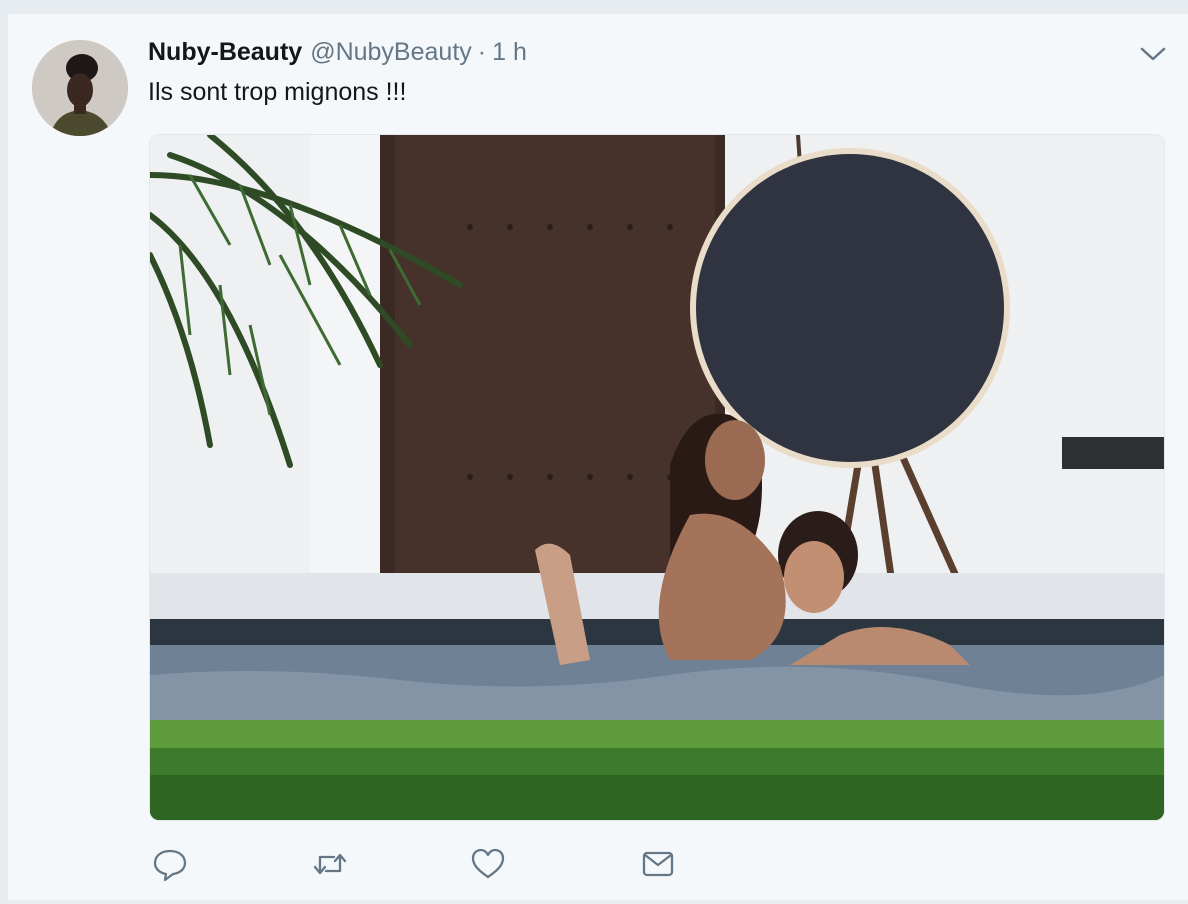  I want to click on avatar-image, so click(80, 88).